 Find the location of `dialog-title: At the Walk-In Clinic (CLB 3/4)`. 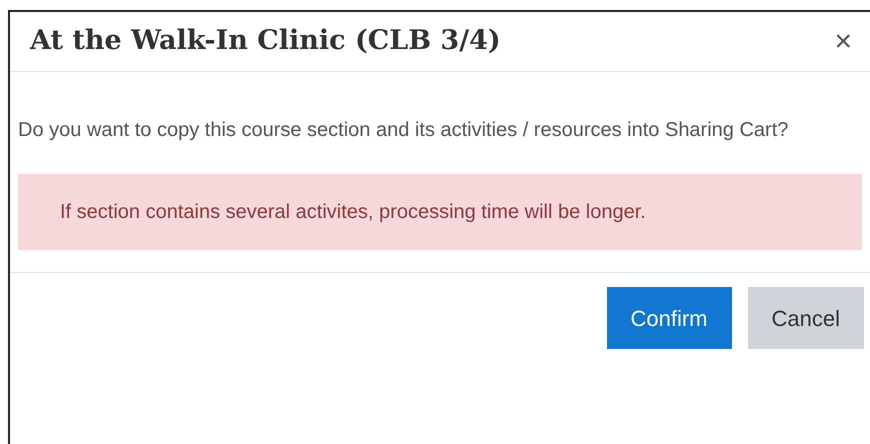

dialog-title: At the Walk-In Clinic (CLB 3/4) is located at coordinates (265, 41).